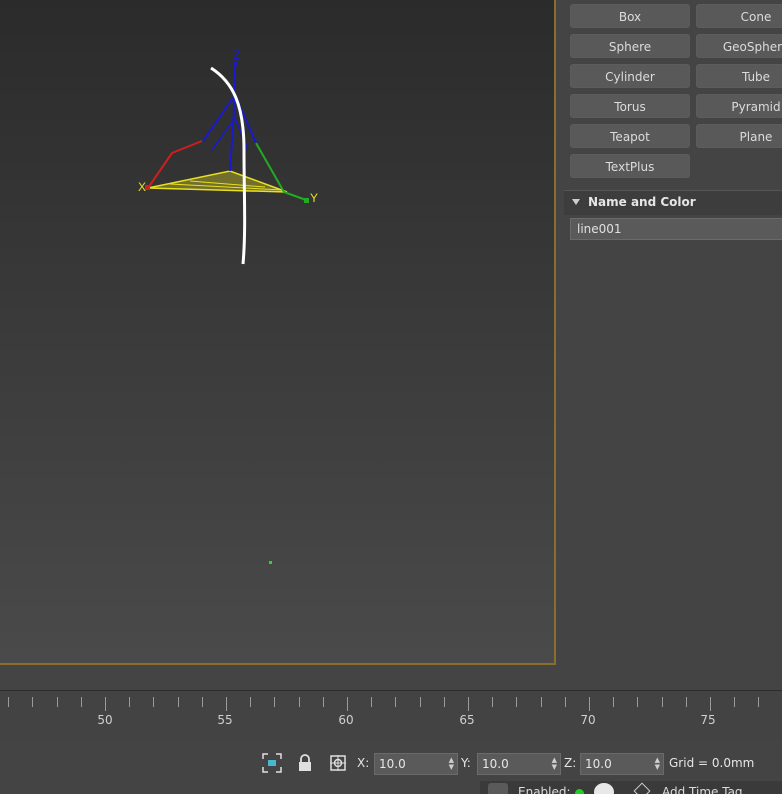 The image size is (782, 794). I want to click on z-coord-value: 10.0, so click(598, 764).